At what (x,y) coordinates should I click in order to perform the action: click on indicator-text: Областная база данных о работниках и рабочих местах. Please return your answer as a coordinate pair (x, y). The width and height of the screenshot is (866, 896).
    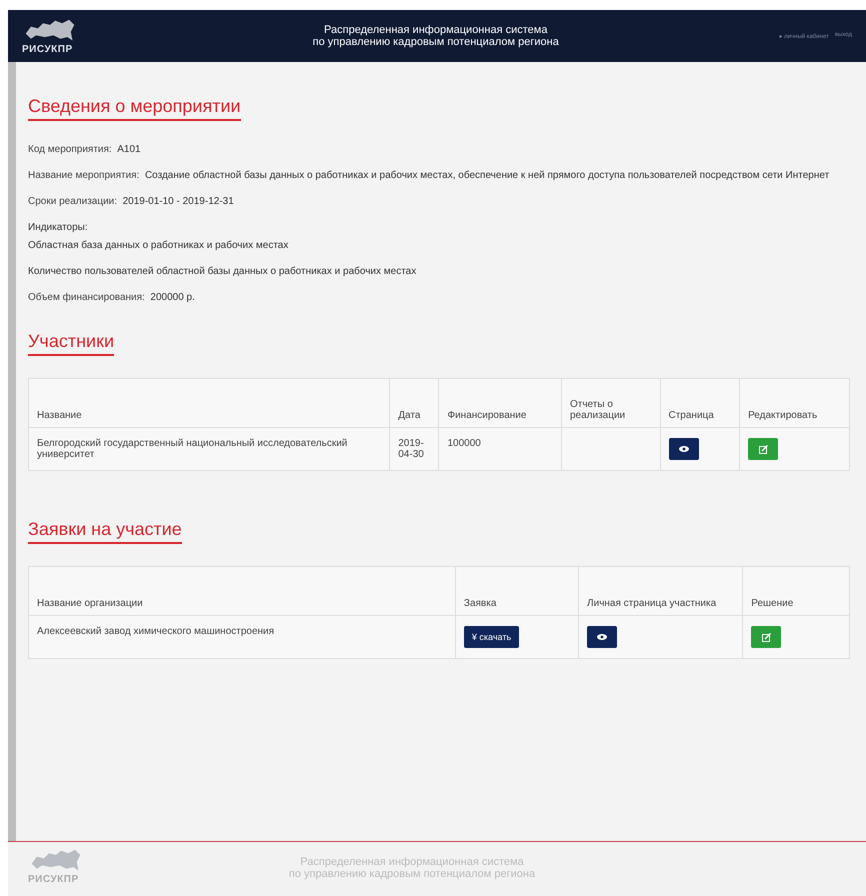
    Looking at the image, I should click on (159, 246).